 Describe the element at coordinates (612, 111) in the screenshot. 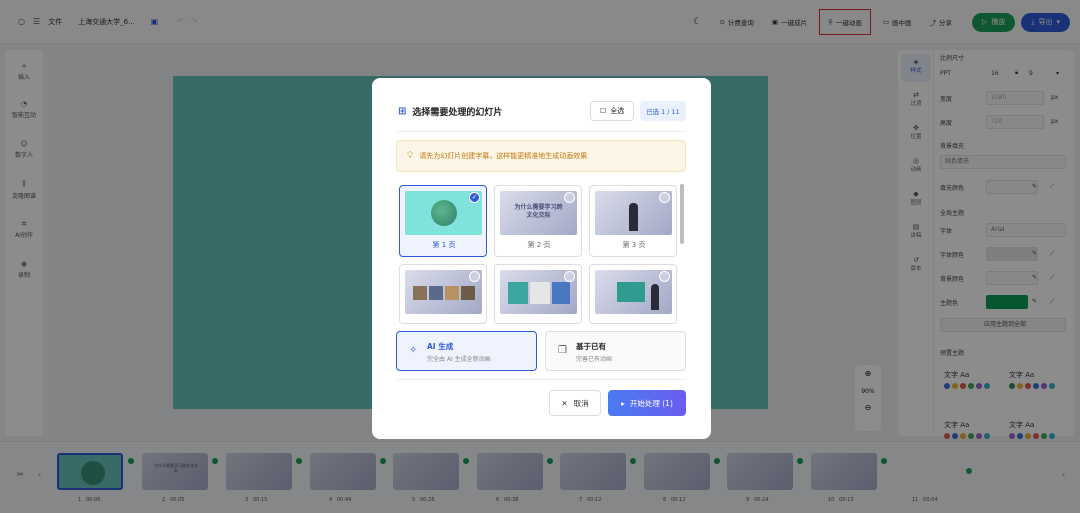

I see `select-all-button: ☐ 全选` at that location.